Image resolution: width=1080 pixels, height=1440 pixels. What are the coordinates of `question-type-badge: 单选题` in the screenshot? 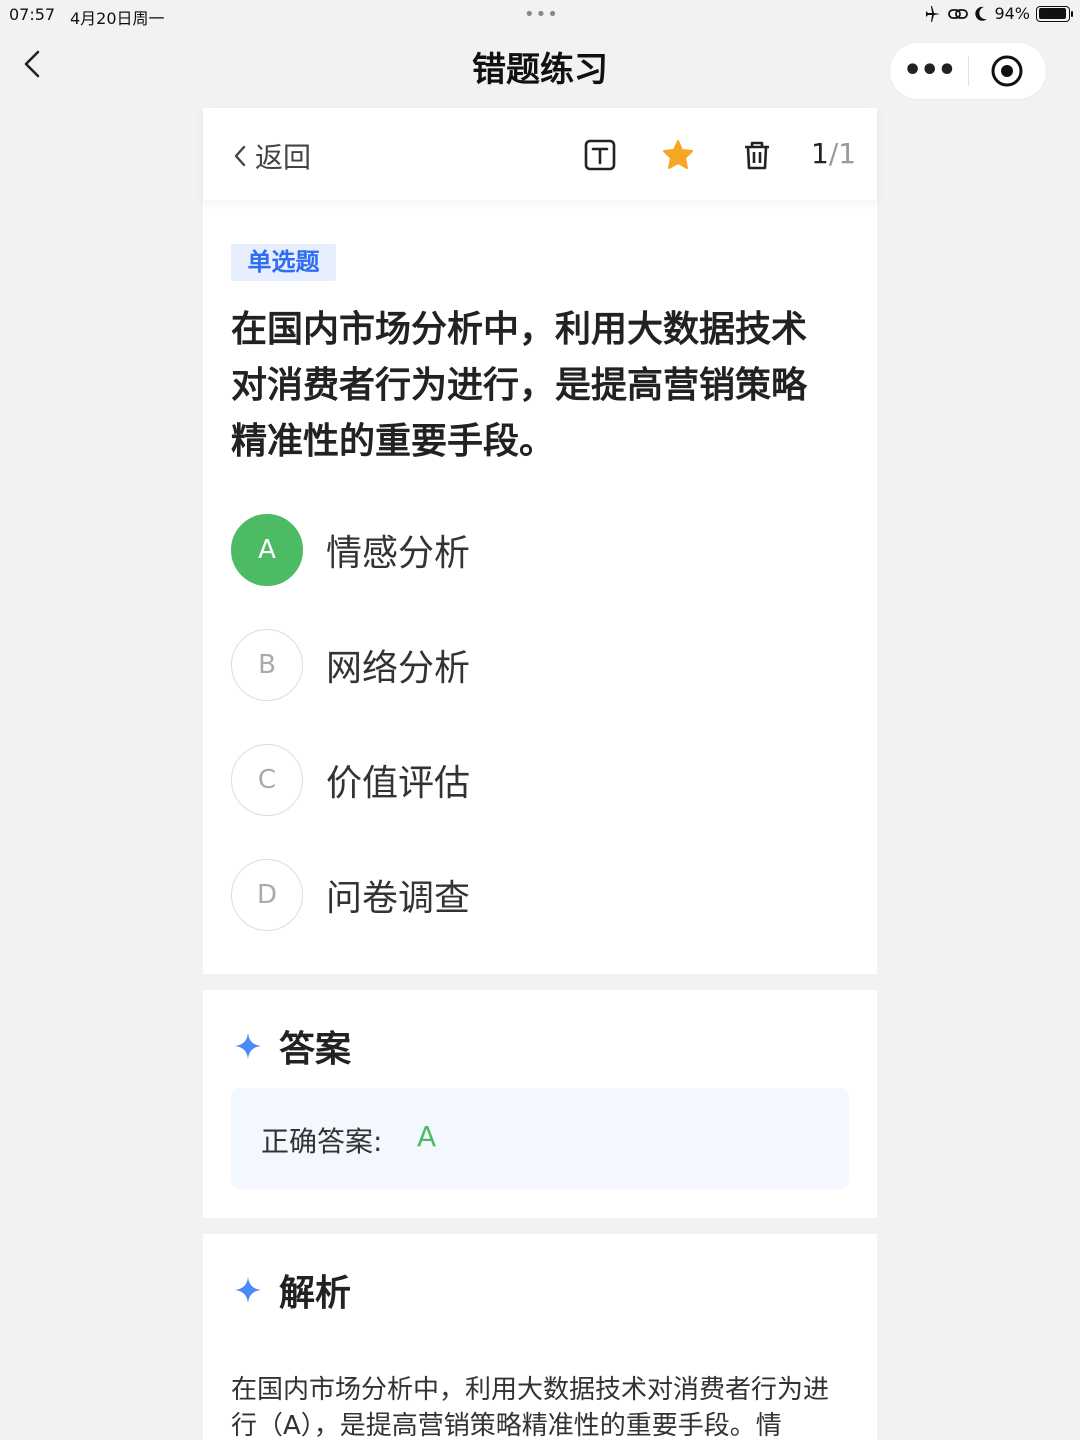 It's located at (283, 262).